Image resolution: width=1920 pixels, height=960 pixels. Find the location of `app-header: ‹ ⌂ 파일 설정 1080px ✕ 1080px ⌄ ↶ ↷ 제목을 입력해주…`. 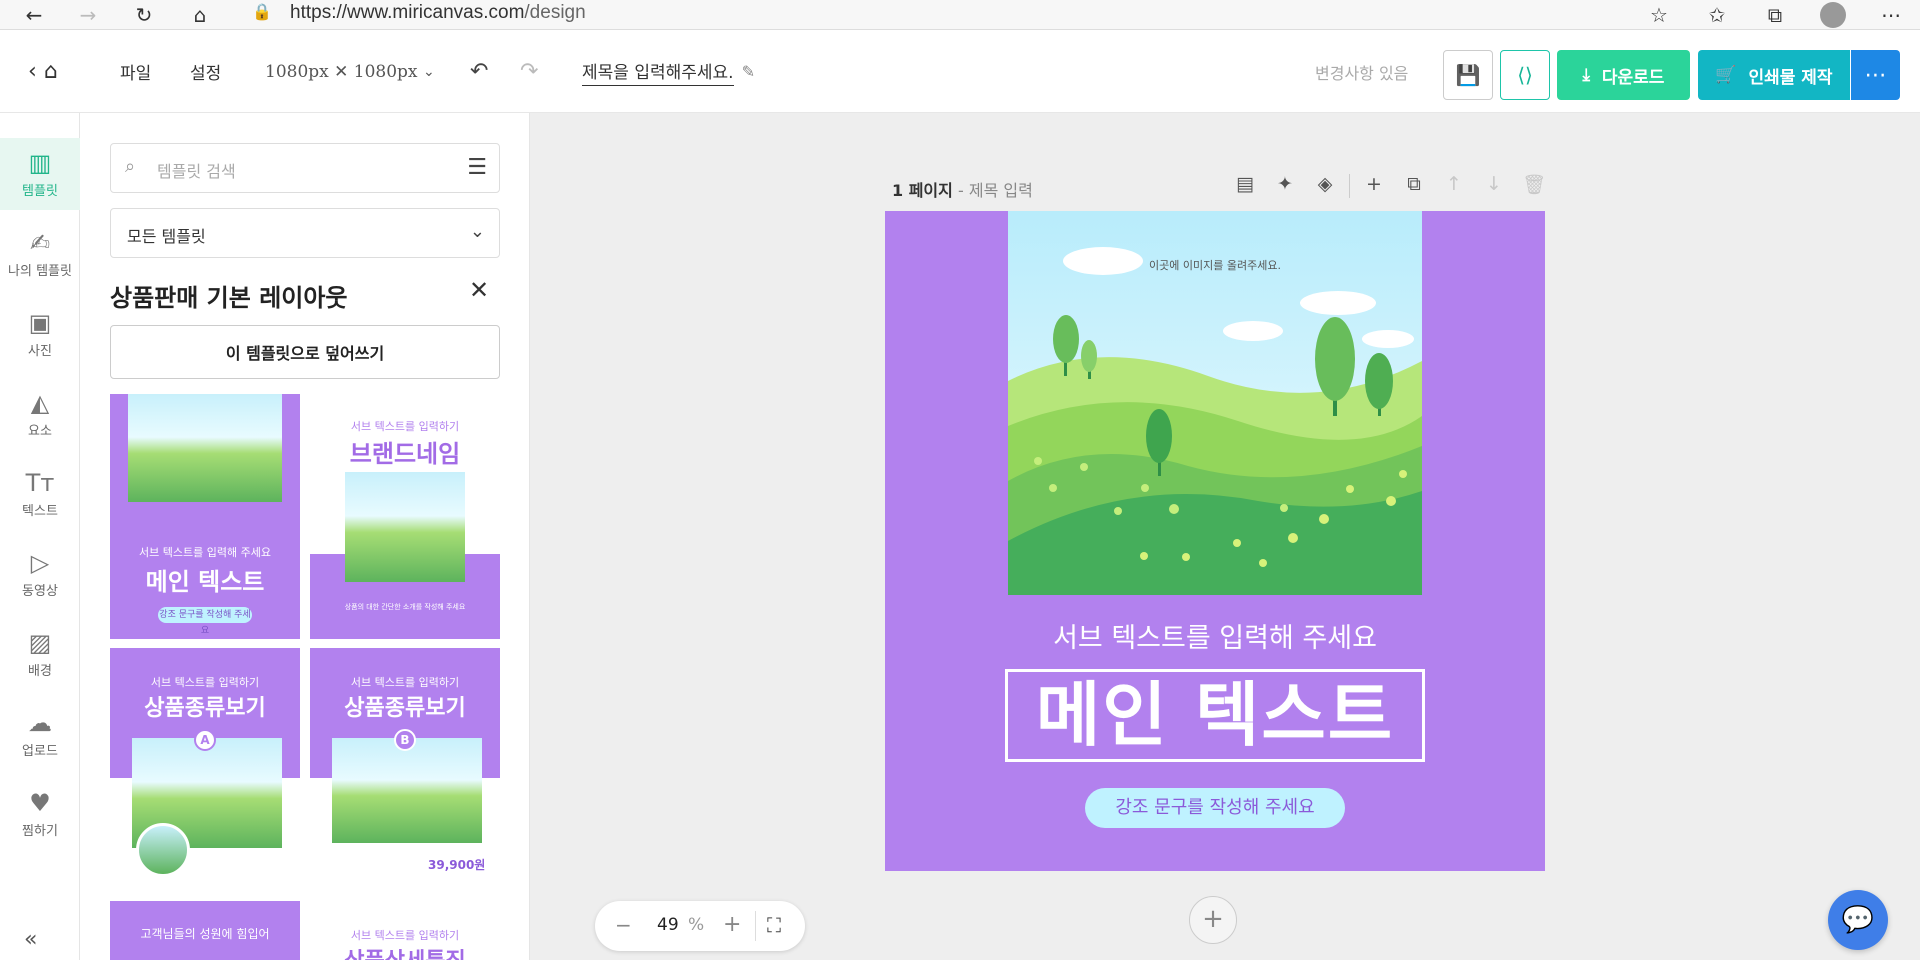

app-header: ‹ ⌂ 파일 설정 1080px ✕ 1080px ⌄ ↶ ↷ 제목을 입력해주… is located at coordinates (960, 71).